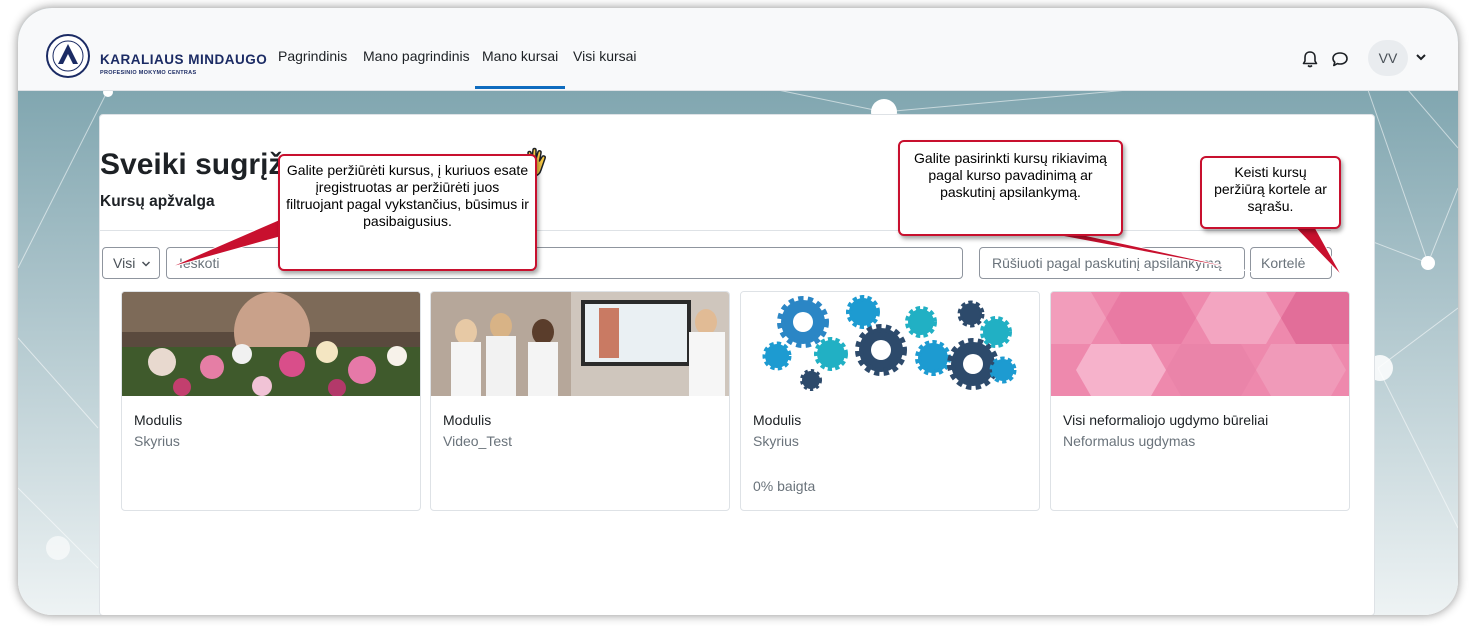  Describe the element at coordinates (520, 56) in the screenshot. I see `nav-mano-kursai: Mano kursai` at that location.